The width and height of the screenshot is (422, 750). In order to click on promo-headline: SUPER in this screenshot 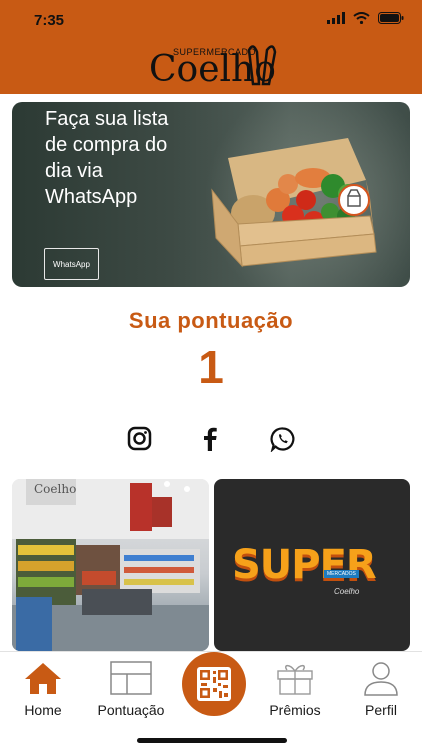, I will do `click(304, 565)`.